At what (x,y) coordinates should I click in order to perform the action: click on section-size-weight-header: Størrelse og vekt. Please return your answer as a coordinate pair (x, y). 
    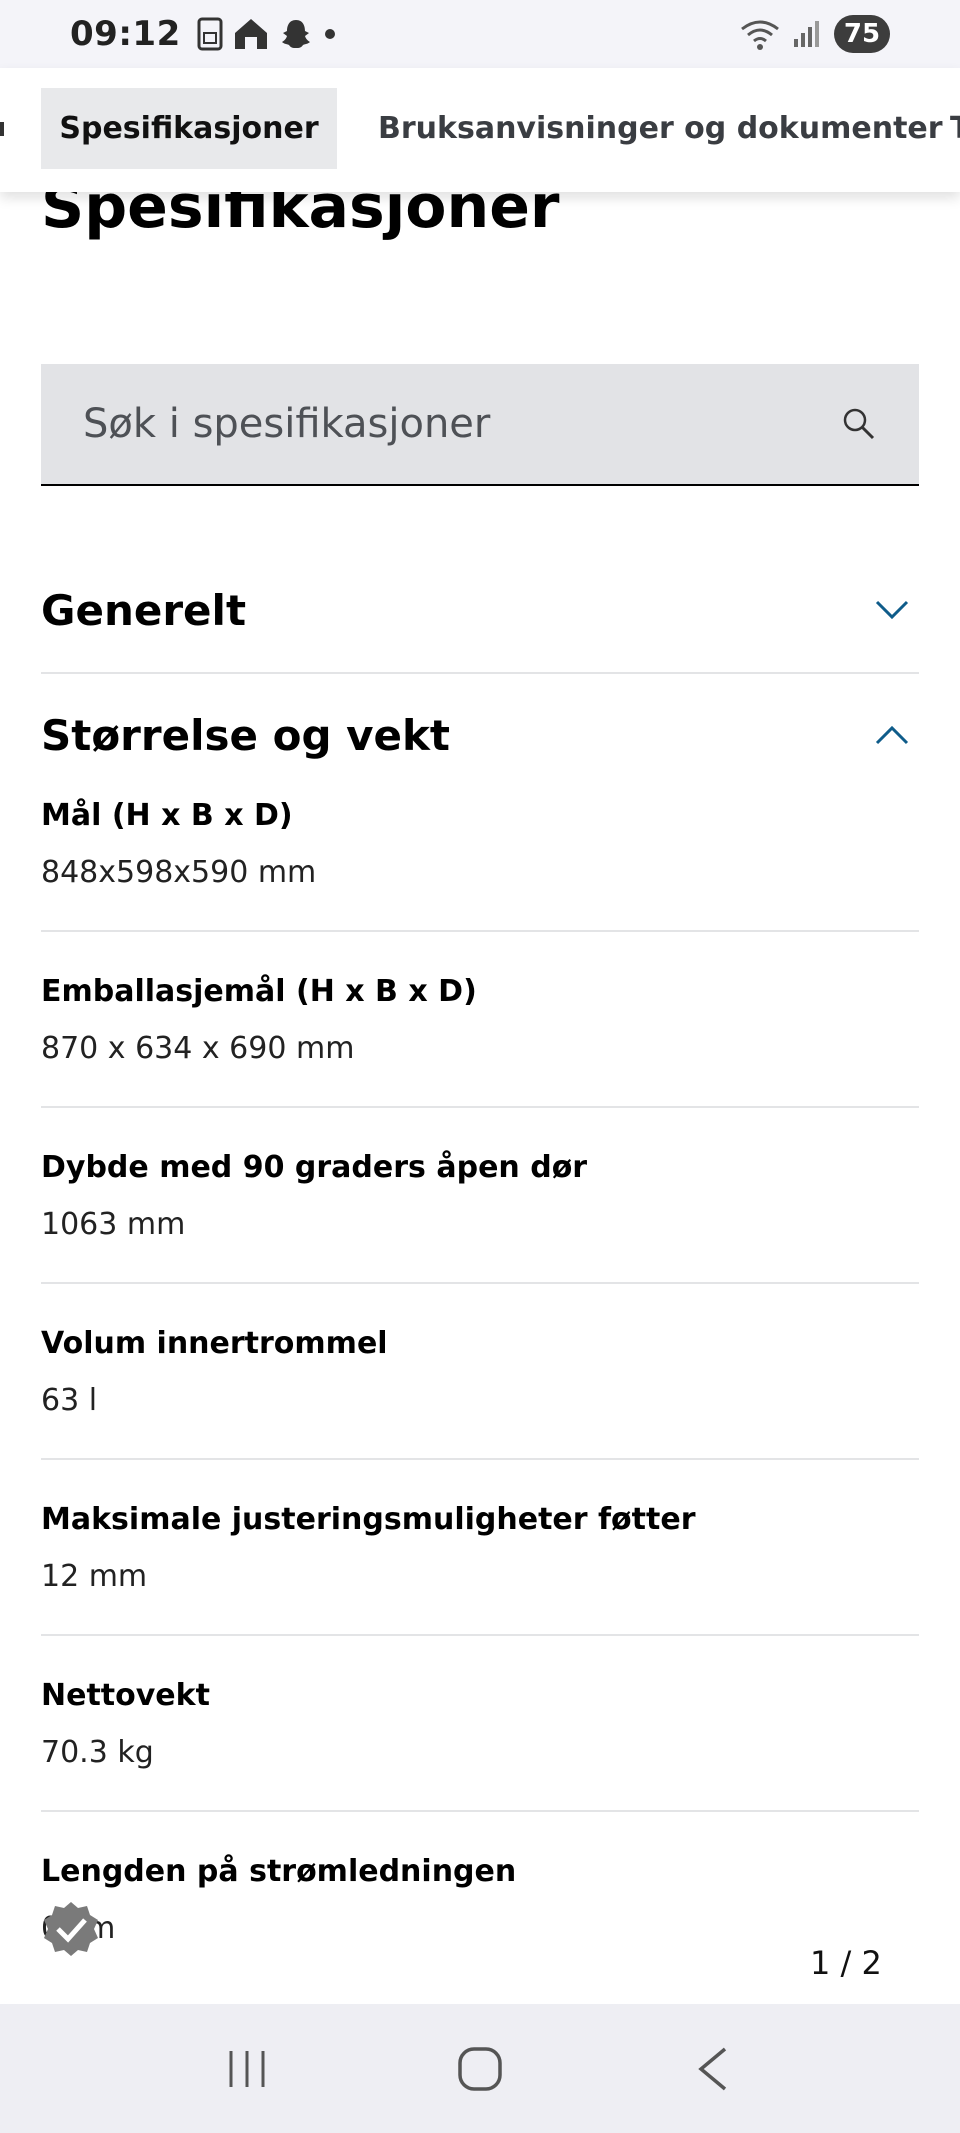
    Looking at the image, I should click on (480, 735).